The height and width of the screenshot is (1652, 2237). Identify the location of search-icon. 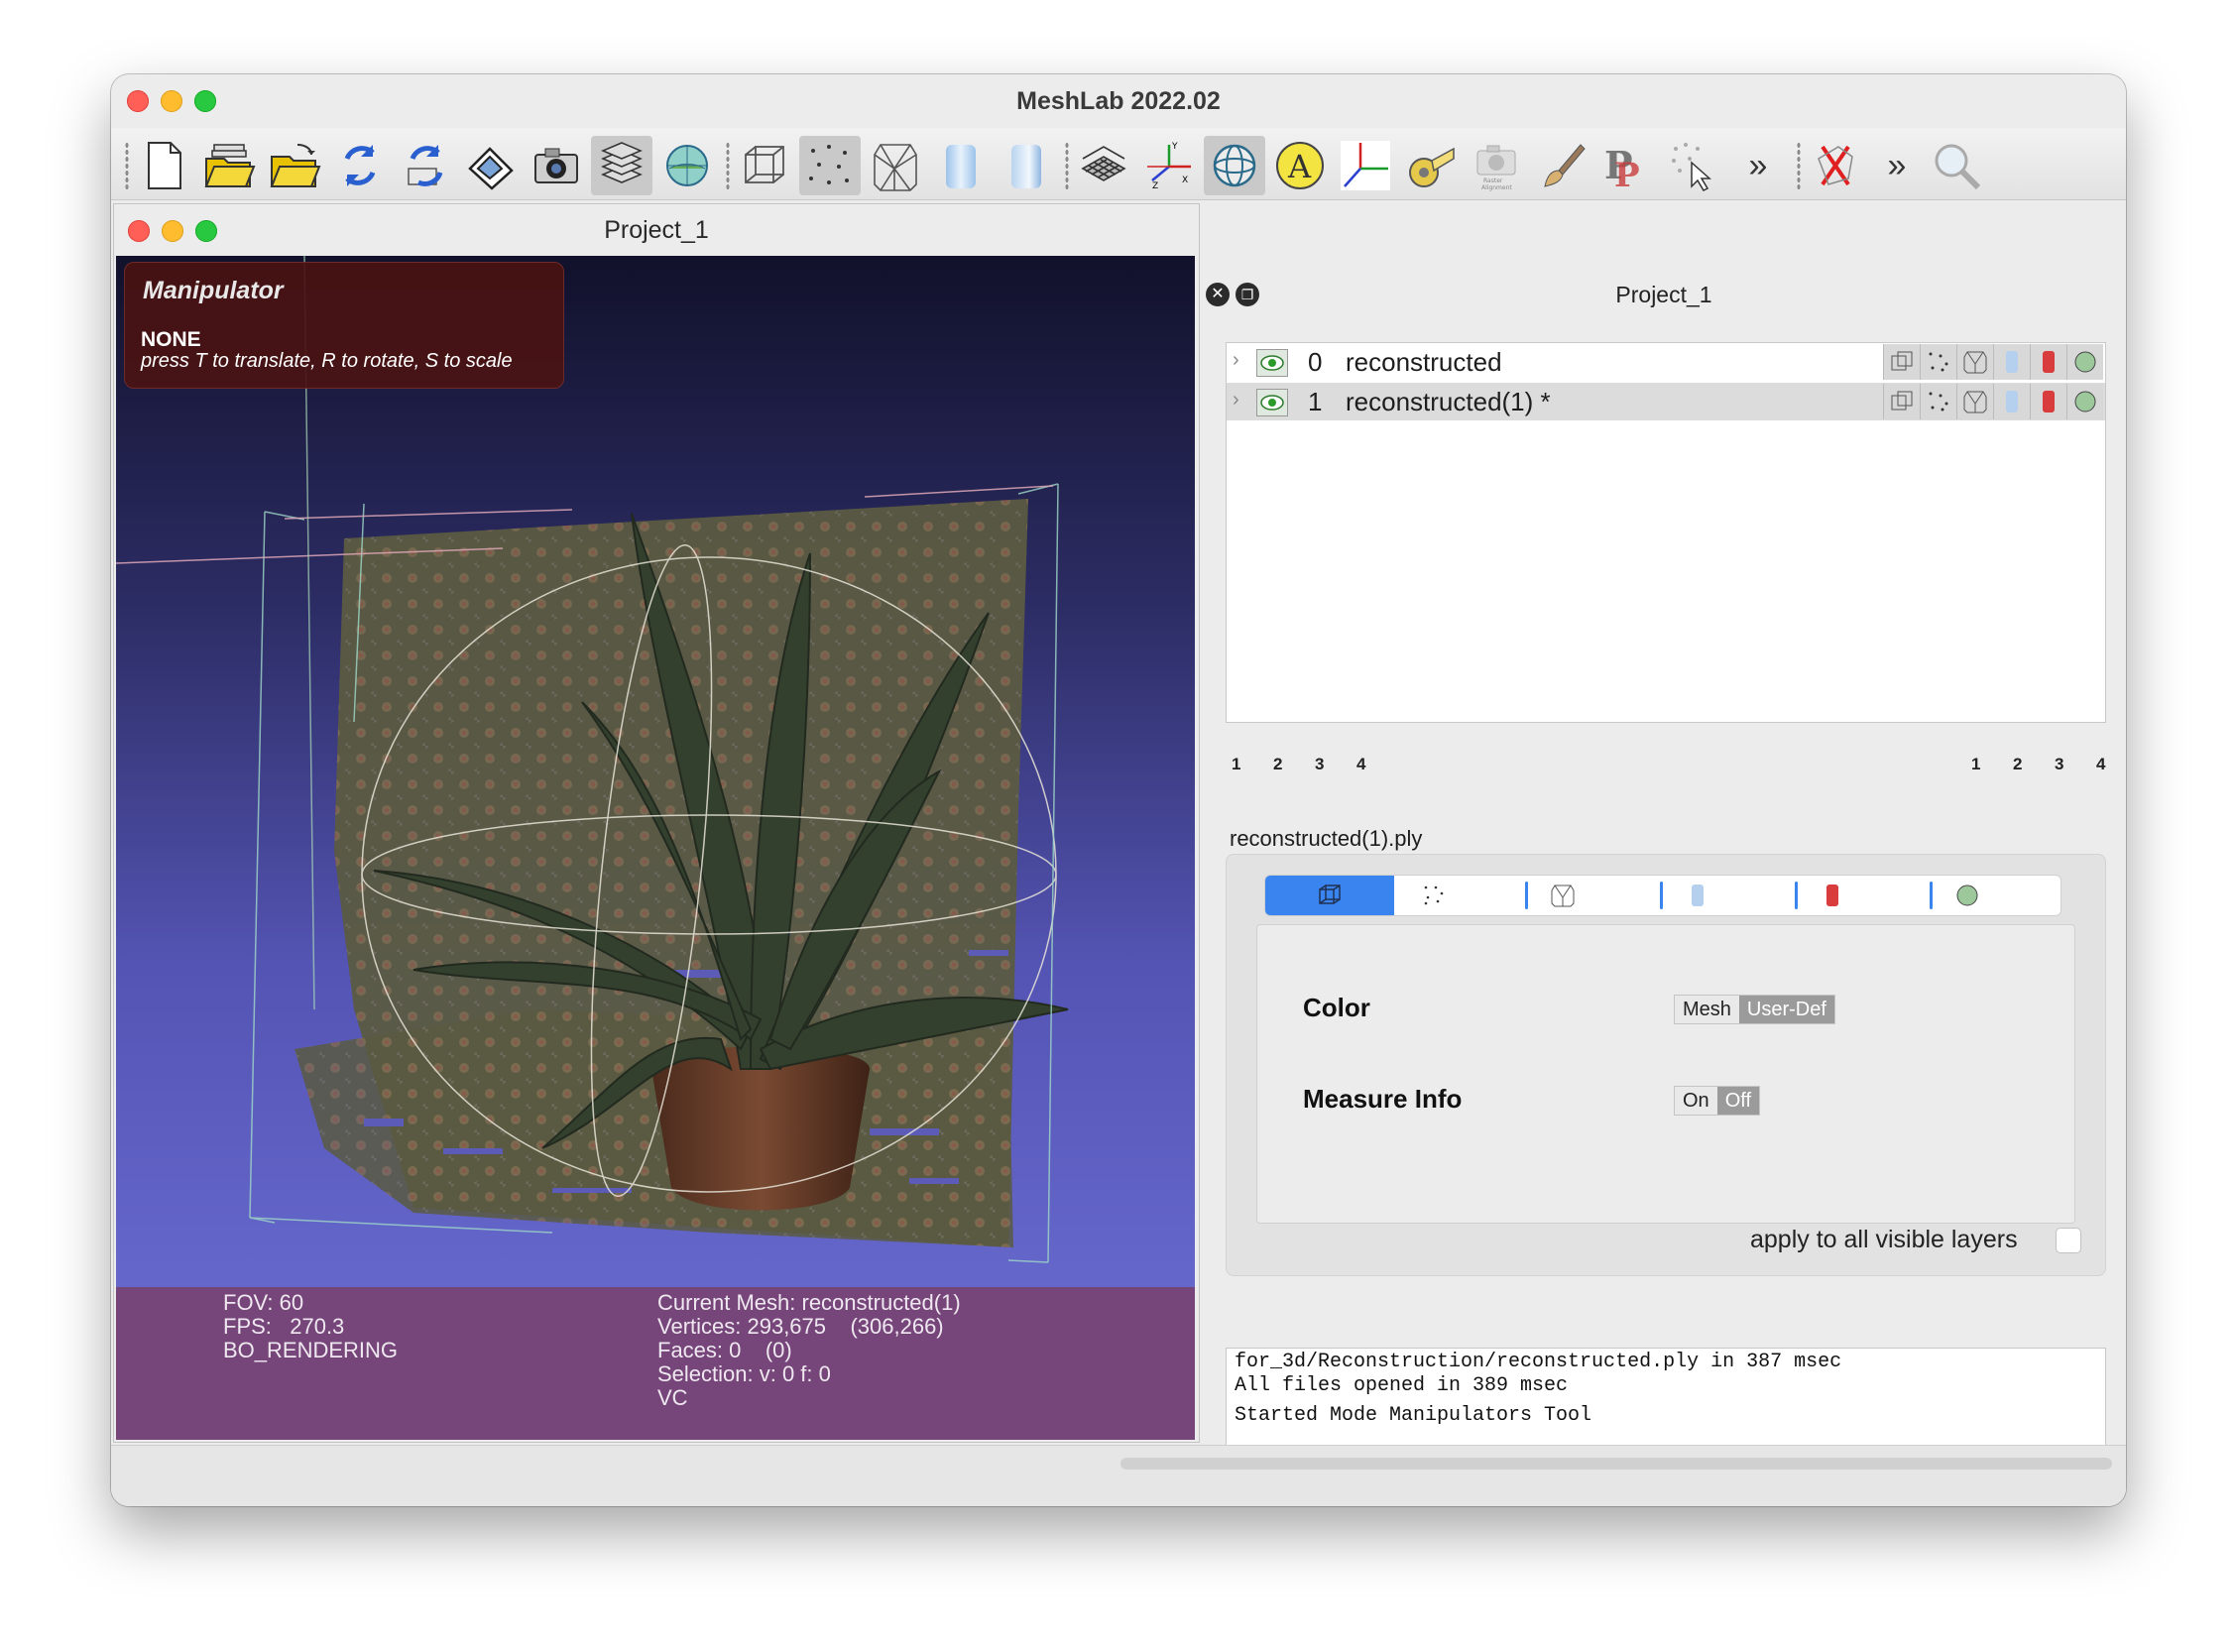
(1957, 165).